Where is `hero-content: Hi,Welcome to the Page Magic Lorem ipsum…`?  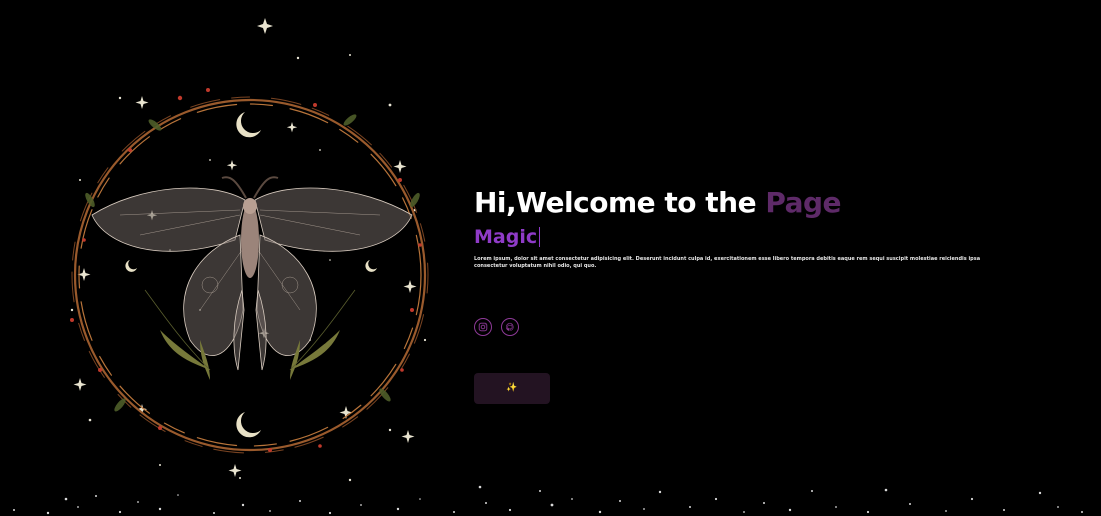
hero-content: Hi,Welcome to the Page Magic Lorem ipsum… is located at coordinates (754, 227).